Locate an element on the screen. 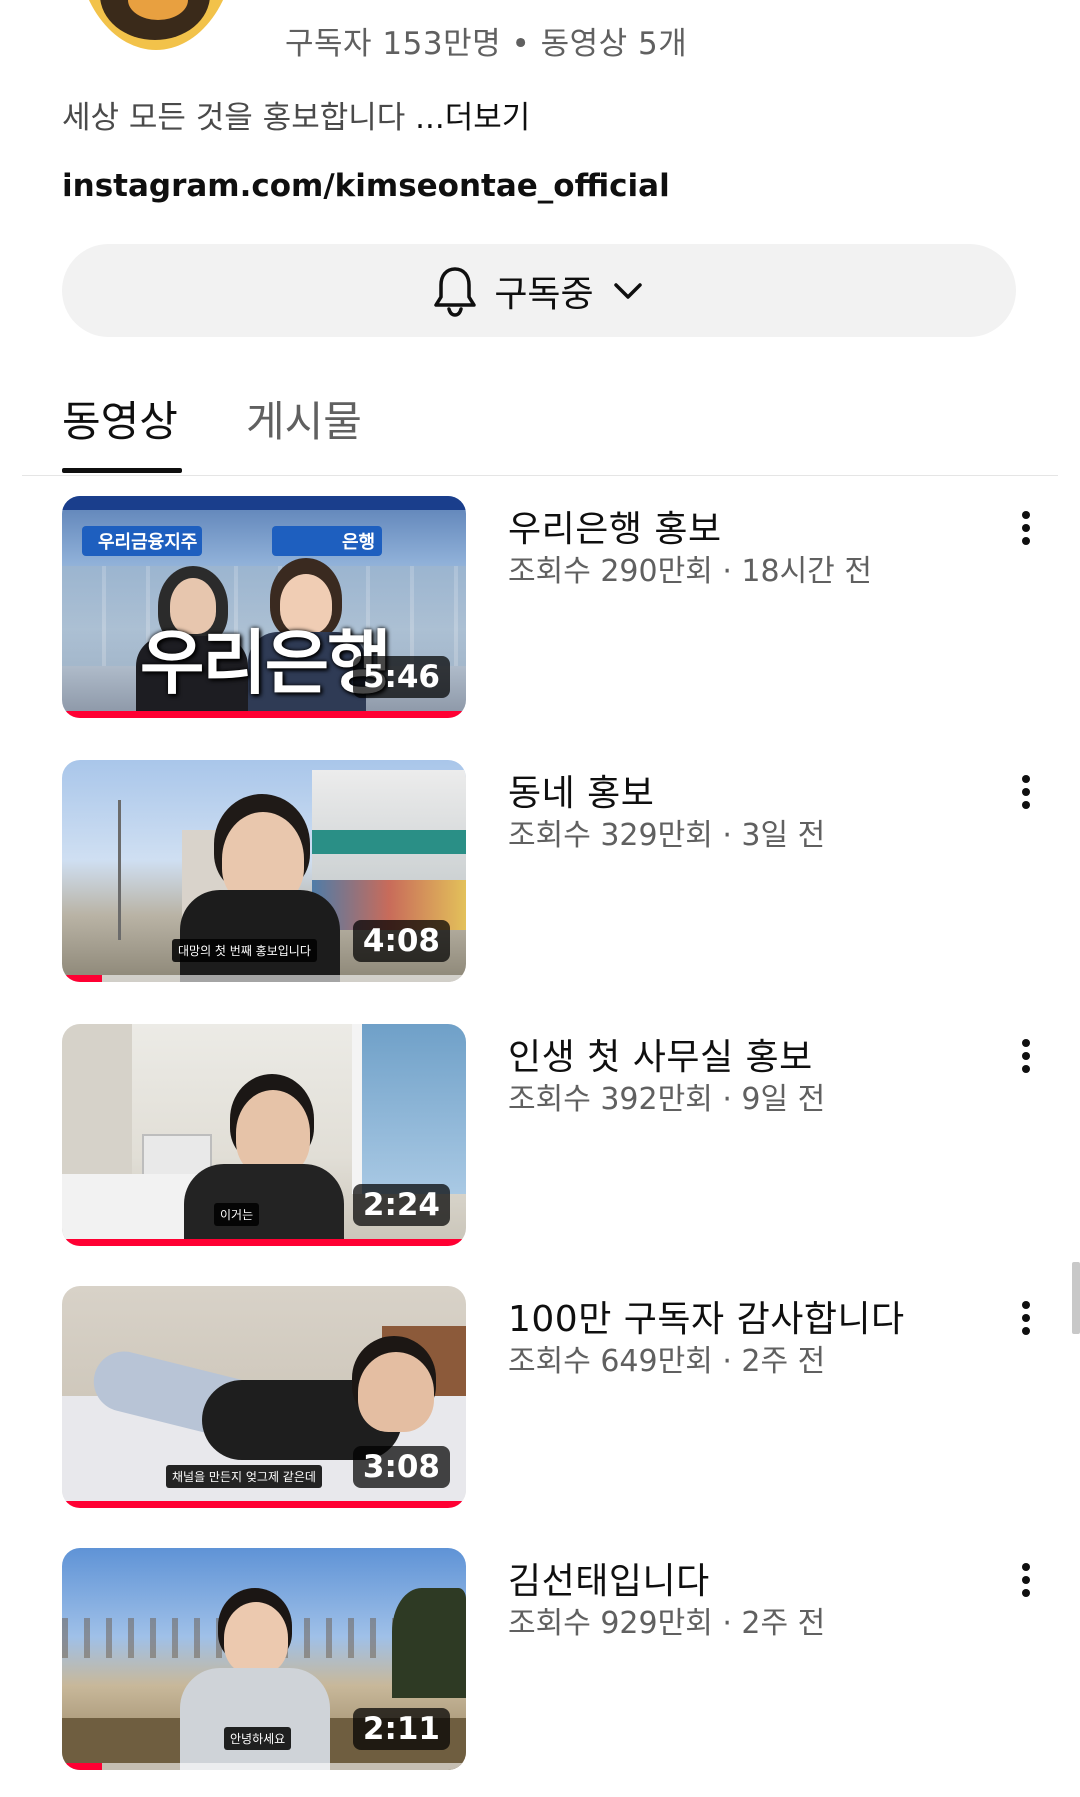 The height and width of the screenshot is (1797, 1080). channel-description: 세상 모든 것을 홍보합니다 ...더보기 is located at coordinates (296, 114).